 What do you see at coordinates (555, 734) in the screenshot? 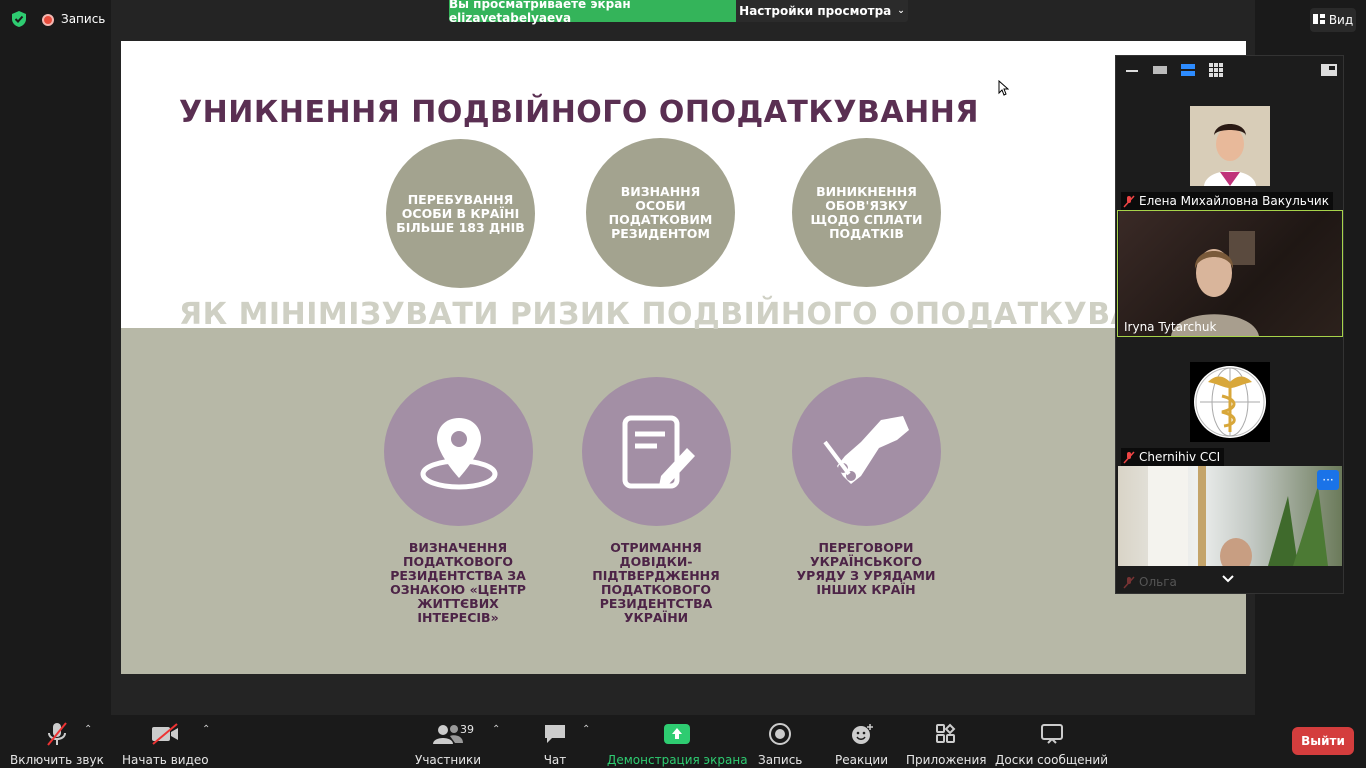
I see `chat-icon` at bounding box center [555, 734].